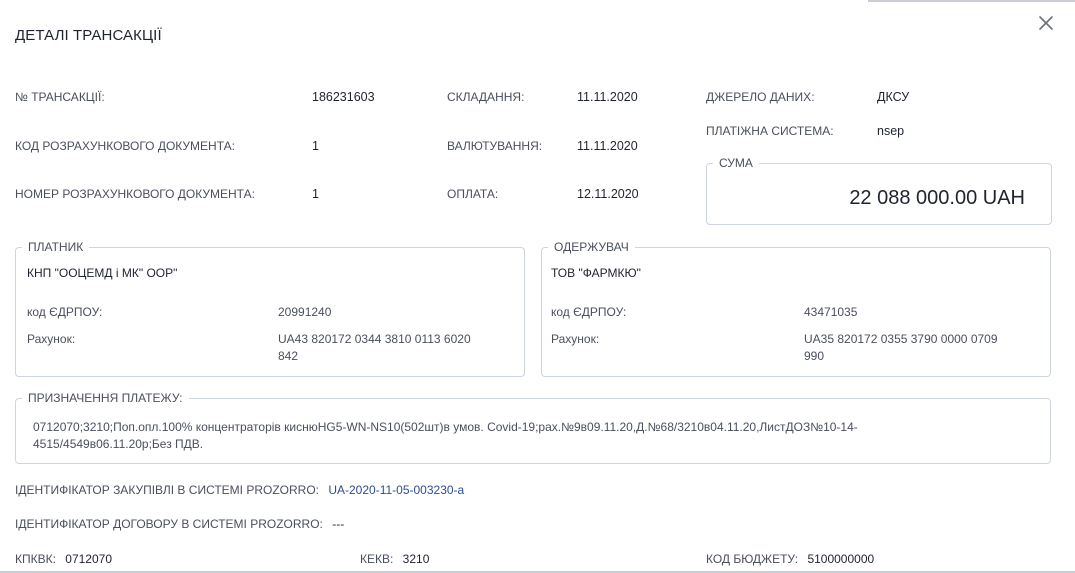 The image size is (1075, 573). Describe the element at coordinates (760, 97) in the screenshot. I see `data-source-label: ДЖЕРЕЛО ДАНИХ:` at that location.